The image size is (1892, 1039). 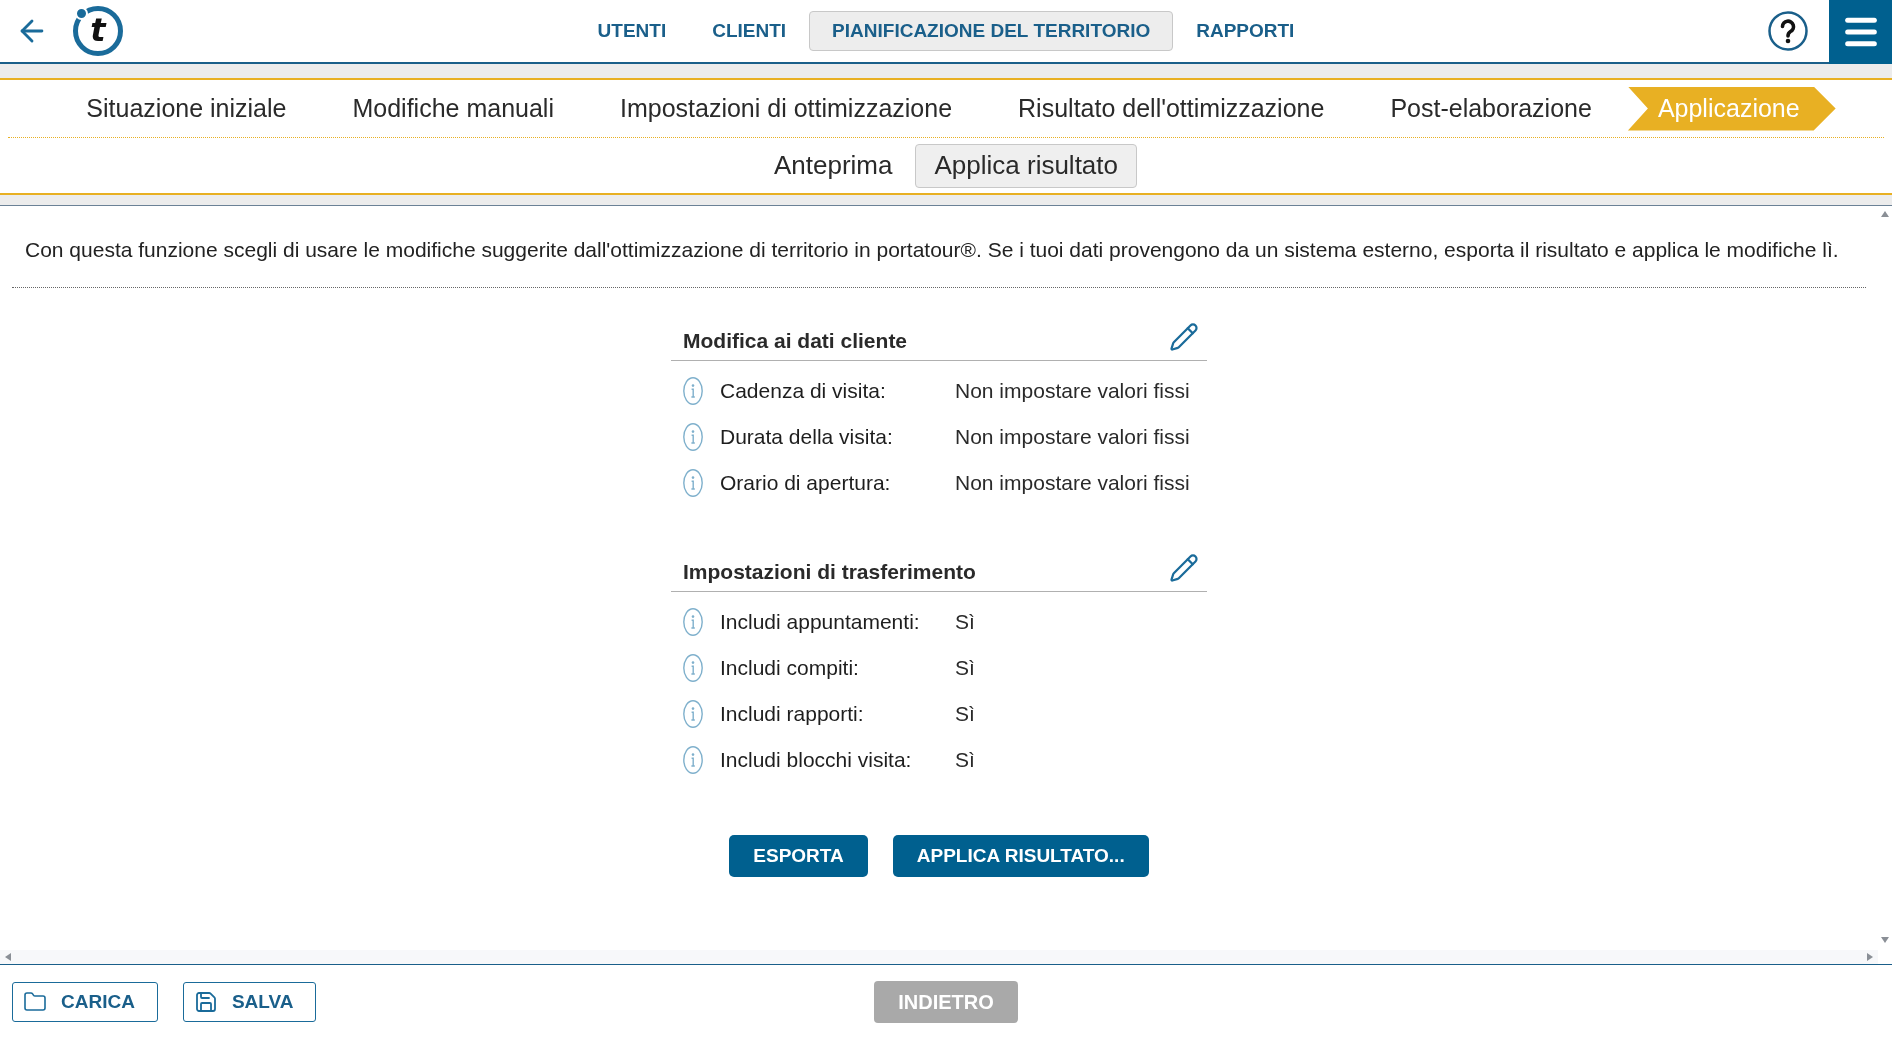 I want to click on folder-icon, so click(x=35, y=1002).